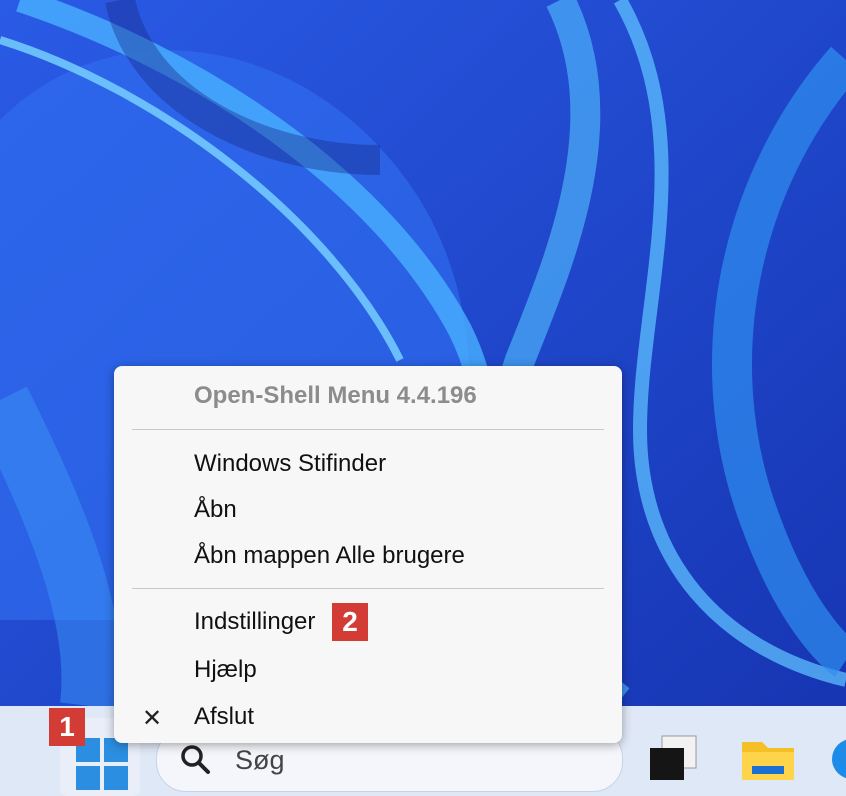 The height and width of the screenshot is (796, 846). Describe the element at coordinates (67, 727) in the screenshot. I see `callout-badge-start: 1` at that location.